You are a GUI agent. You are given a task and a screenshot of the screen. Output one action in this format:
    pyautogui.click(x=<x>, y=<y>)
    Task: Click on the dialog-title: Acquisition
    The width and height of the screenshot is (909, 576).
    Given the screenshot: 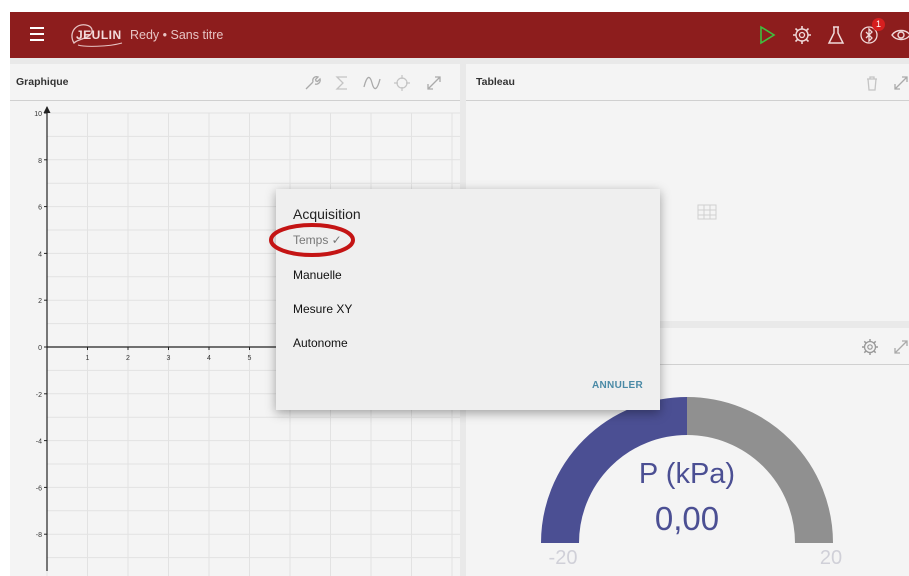 What is the action you would take?
    pyautogui.click(x=327, y=214)
    